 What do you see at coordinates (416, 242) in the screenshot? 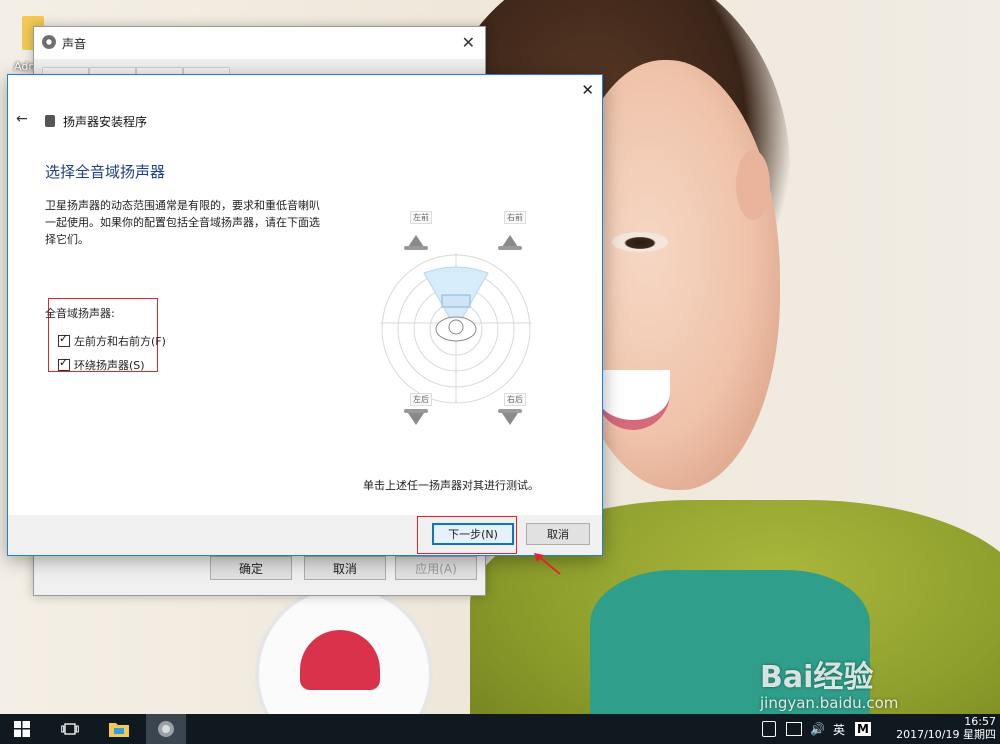
I see `front-left-speaker-icon` at bounding box center [416, 242].